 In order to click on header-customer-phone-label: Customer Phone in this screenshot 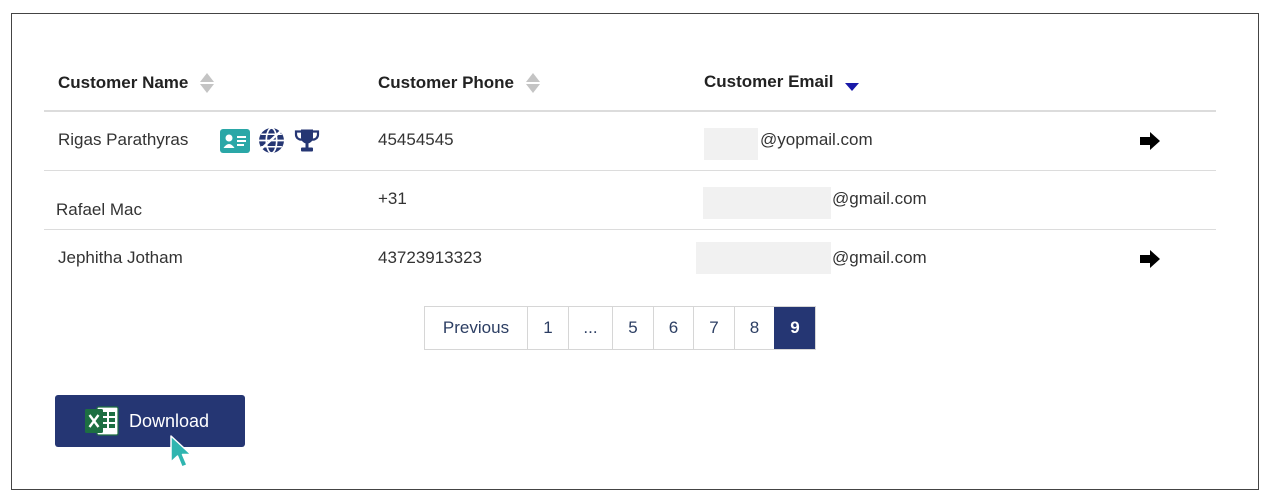, I will do `click(446, 82)`.